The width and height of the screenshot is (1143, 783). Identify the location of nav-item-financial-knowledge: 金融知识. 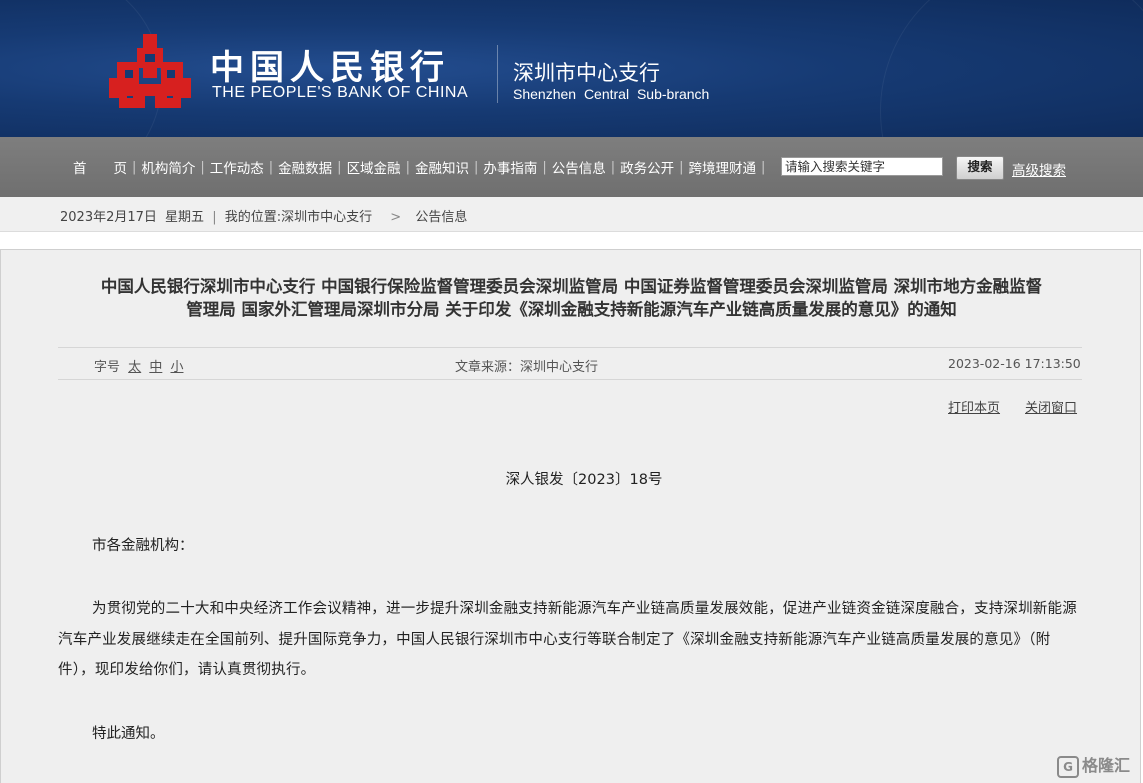
(442, 167).